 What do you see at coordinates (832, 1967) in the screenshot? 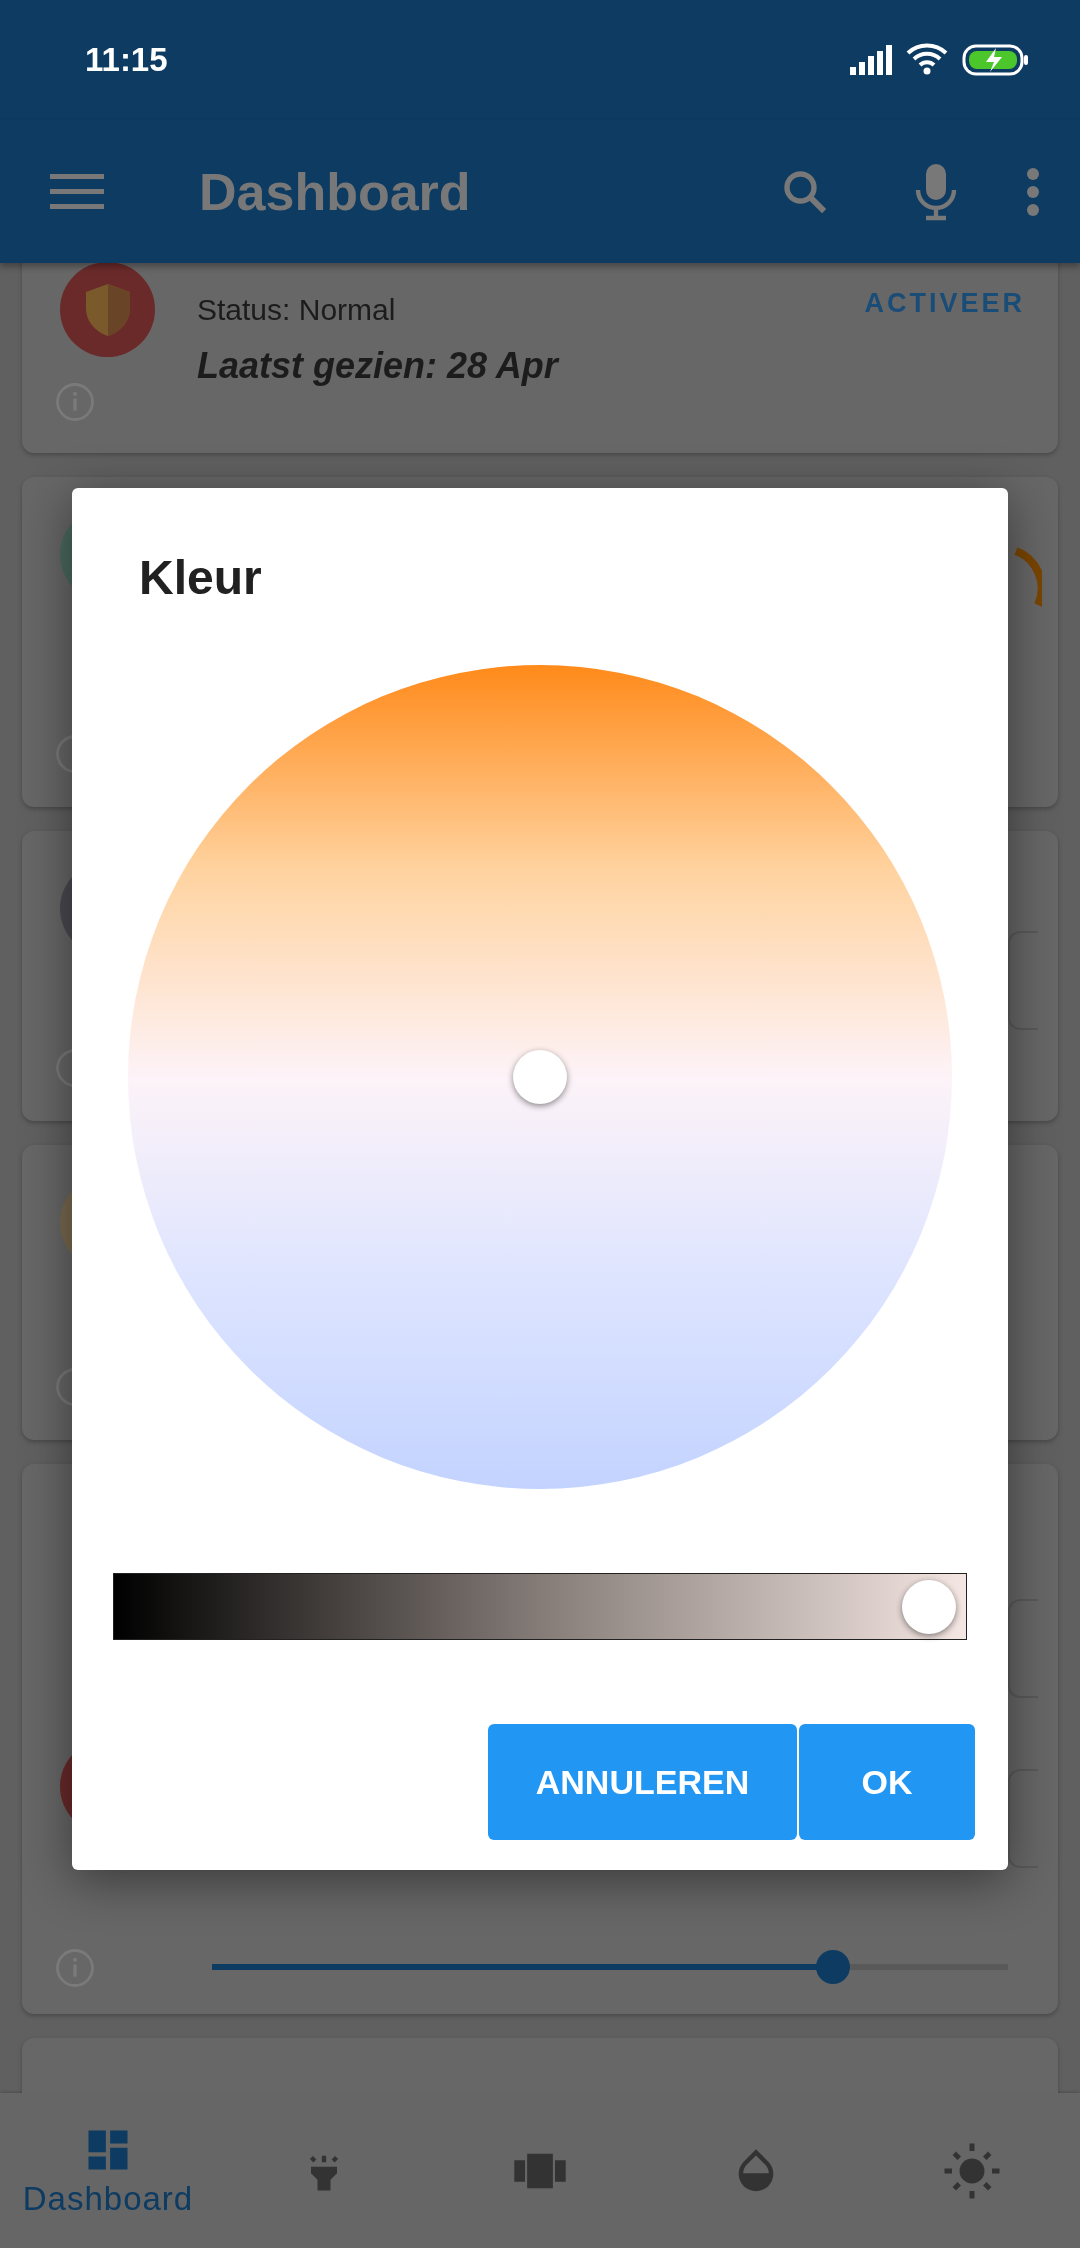
I see `slider-thumb` at bounding box center [832, 1967].